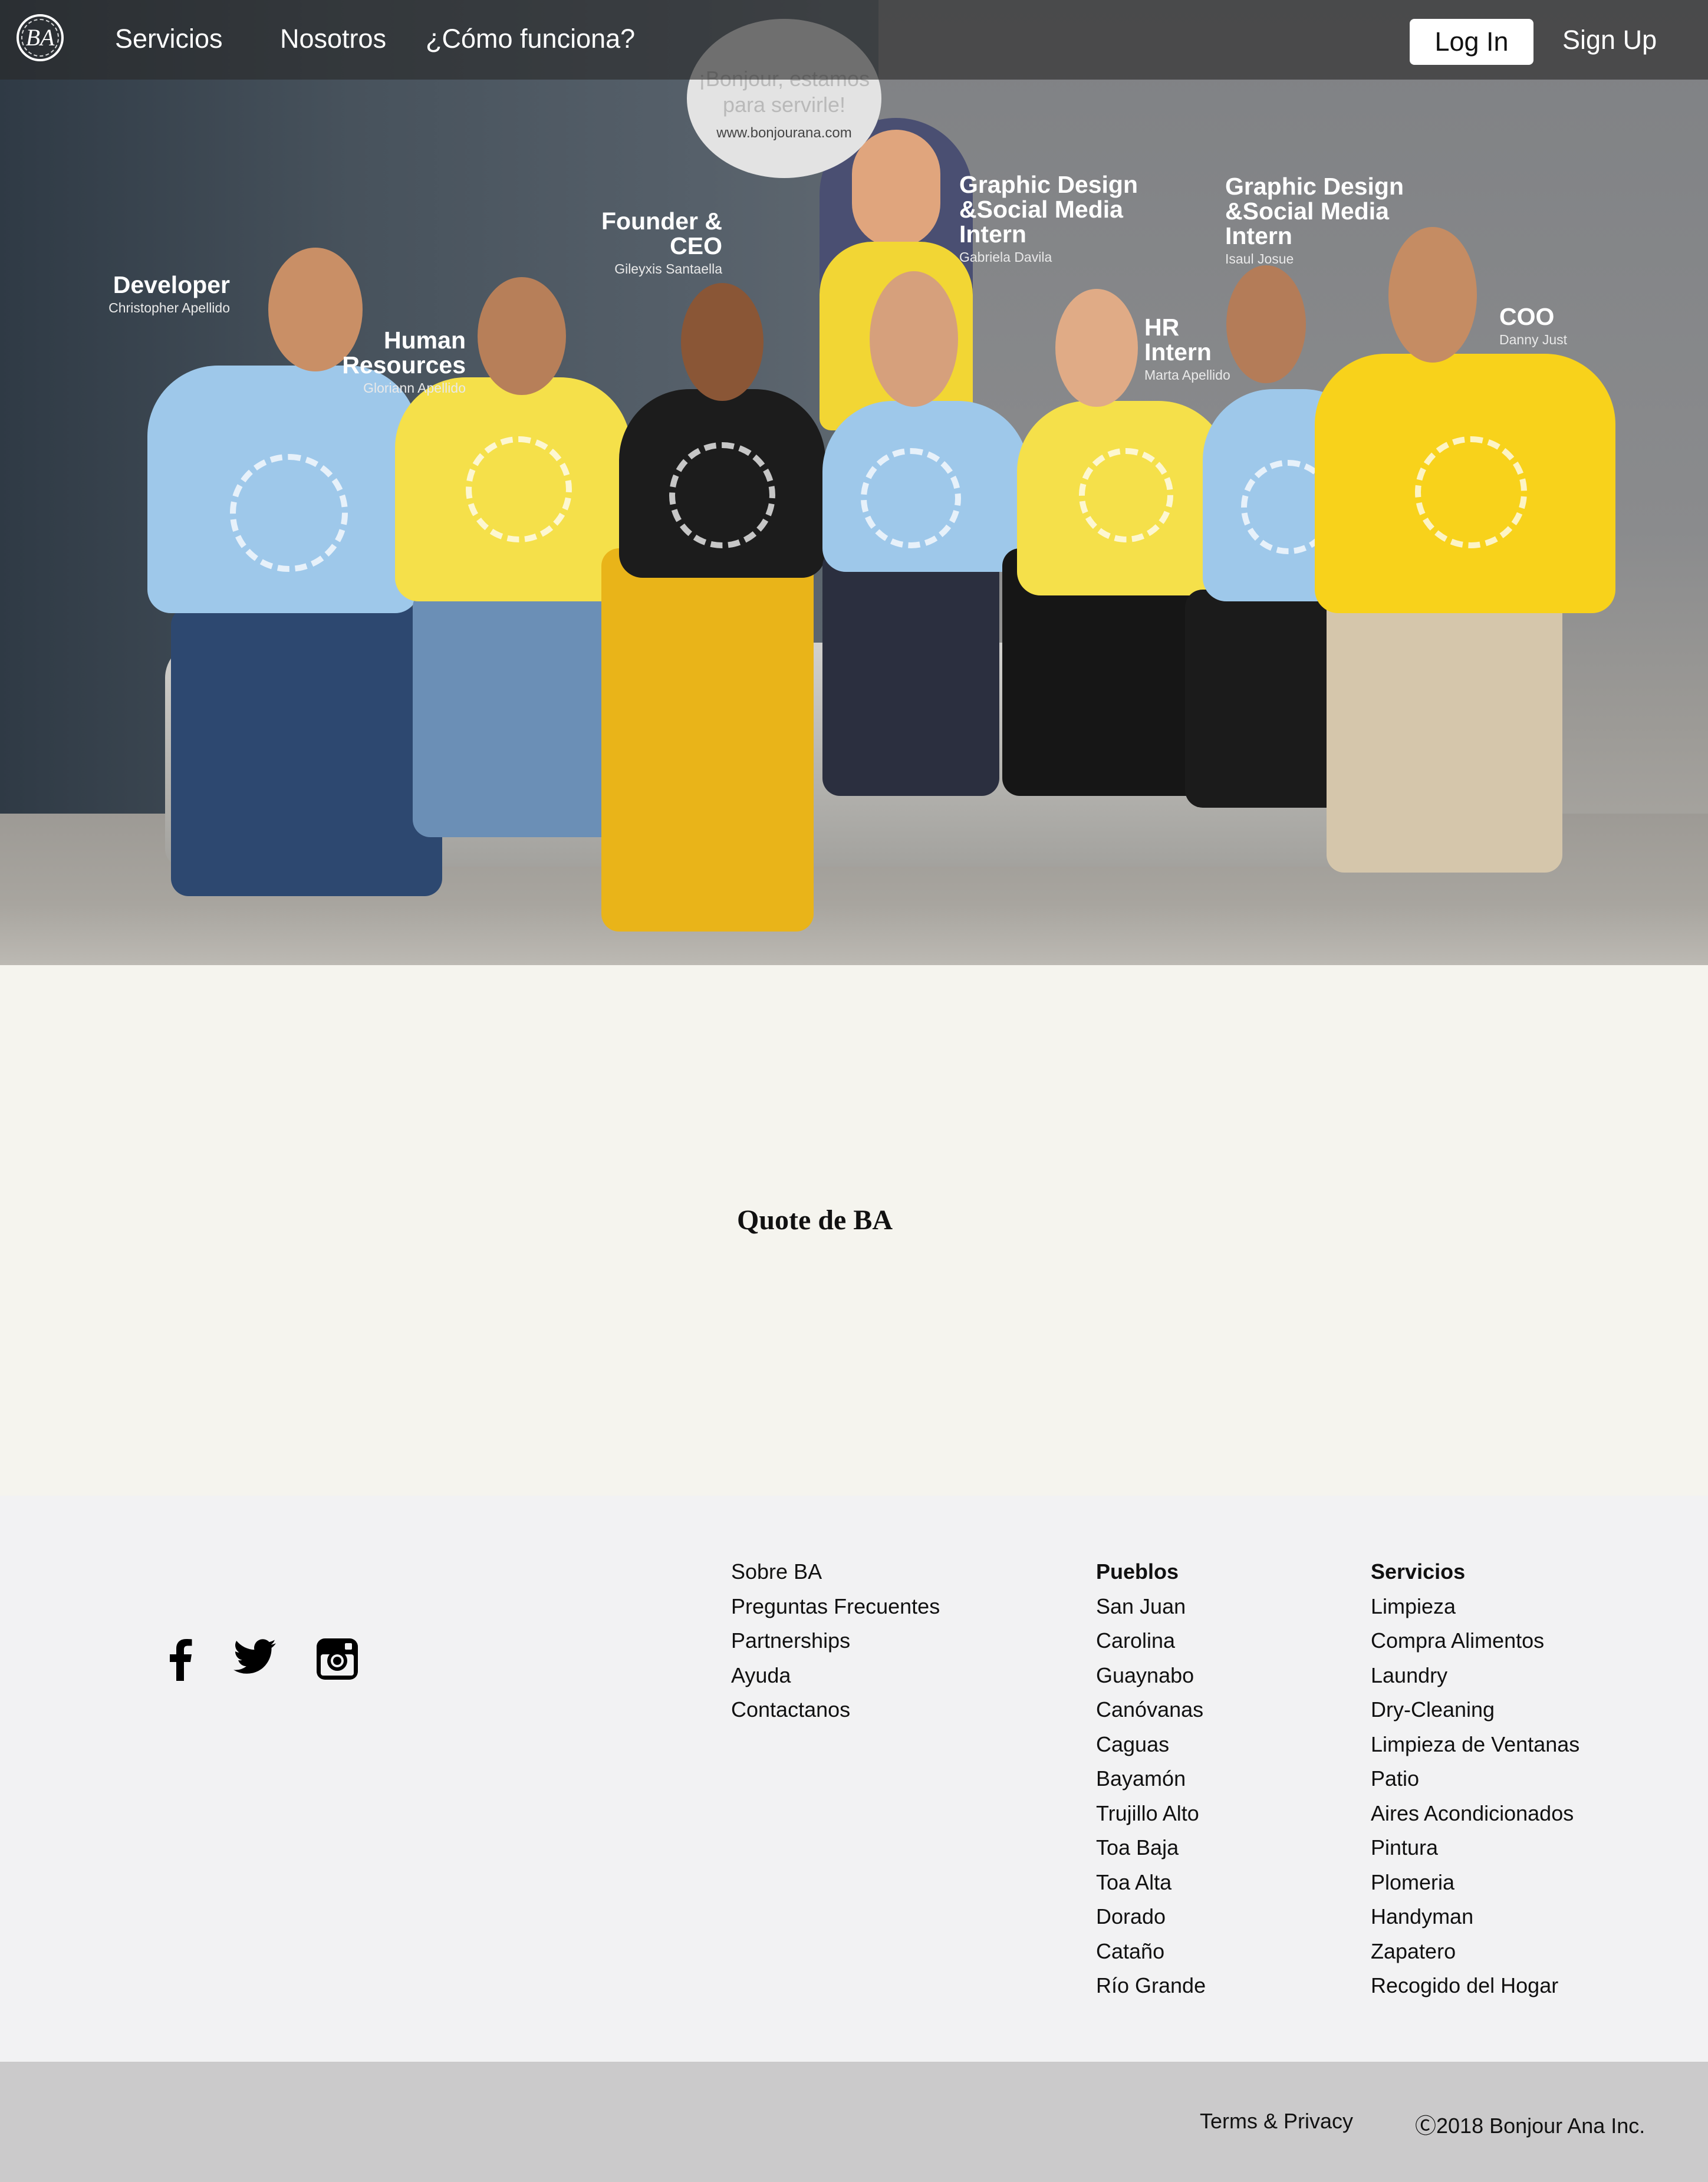 The image size is (1708, 2182). I want to click on footer-link-partnerships: Partnerships, so click(835, 1641).